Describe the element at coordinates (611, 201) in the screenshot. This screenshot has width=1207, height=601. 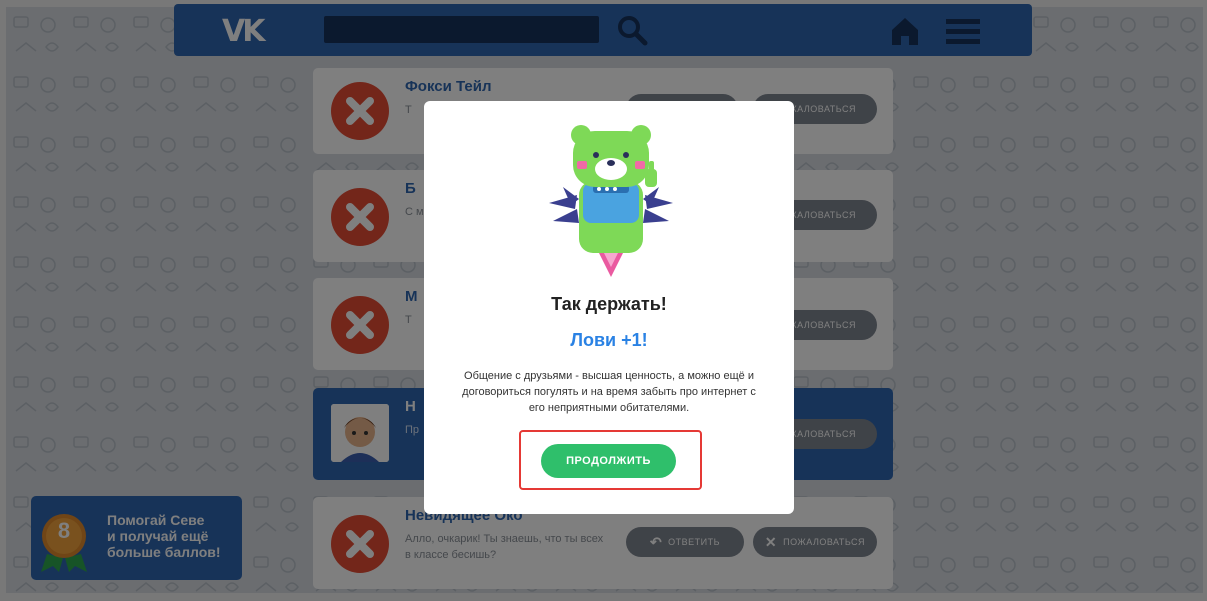
I see `bear-mascot-icon` at that location.